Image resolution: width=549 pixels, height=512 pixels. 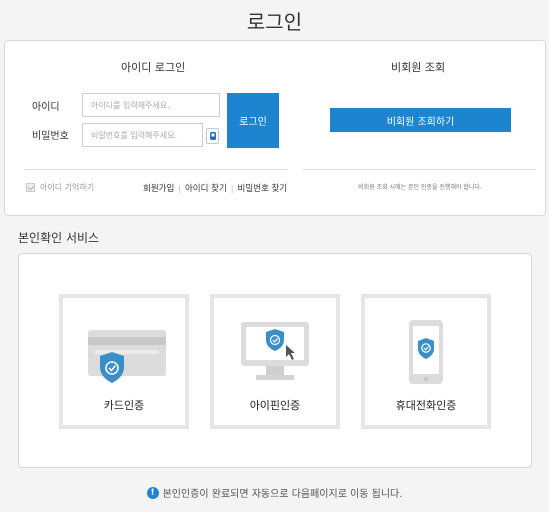 I want to click on login-button: 로그인, so click(x=253, y=120).